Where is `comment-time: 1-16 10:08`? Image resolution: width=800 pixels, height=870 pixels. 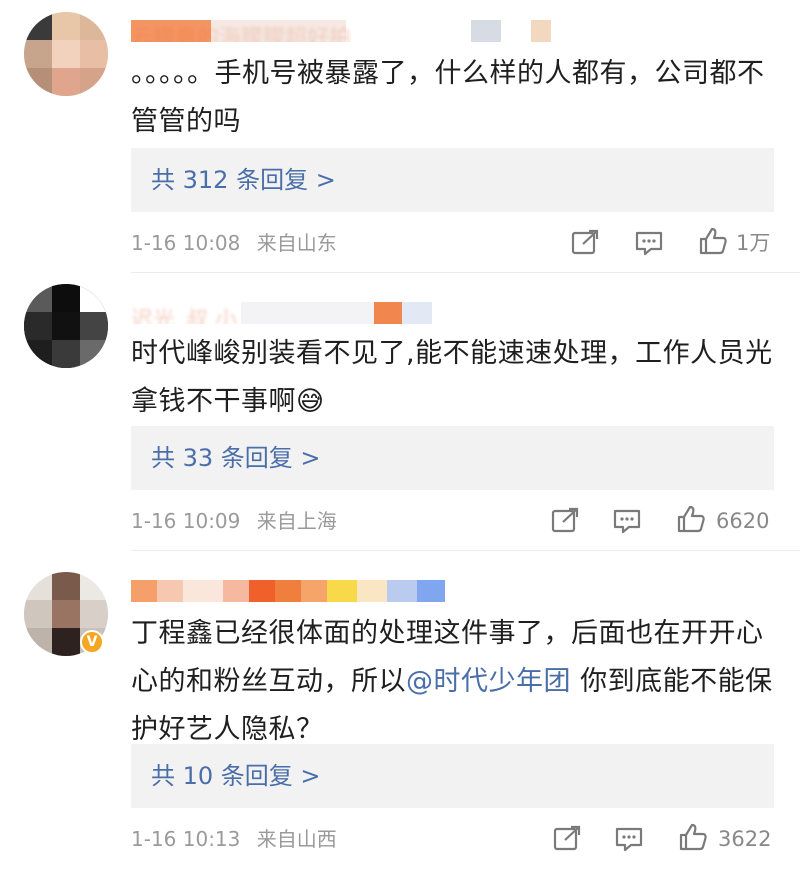 comment-time: 1-16 10:08 is located at coordinates (186, 243).